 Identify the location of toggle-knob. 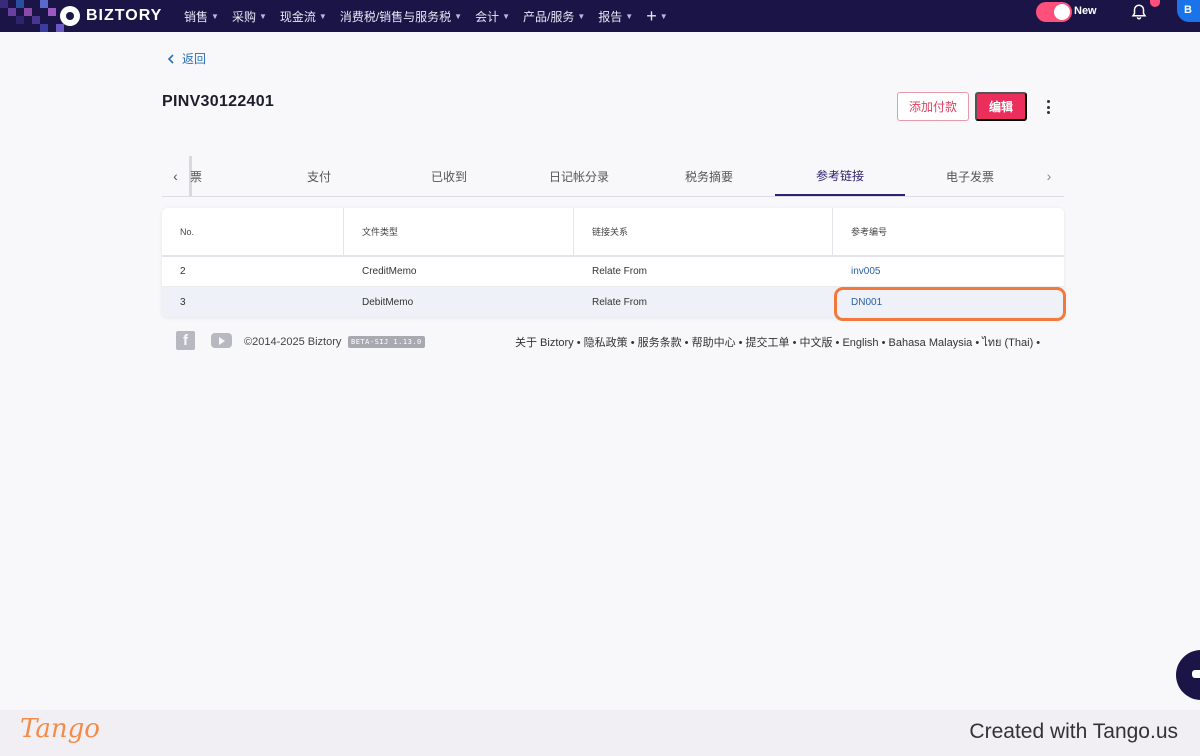
(1062, 12).